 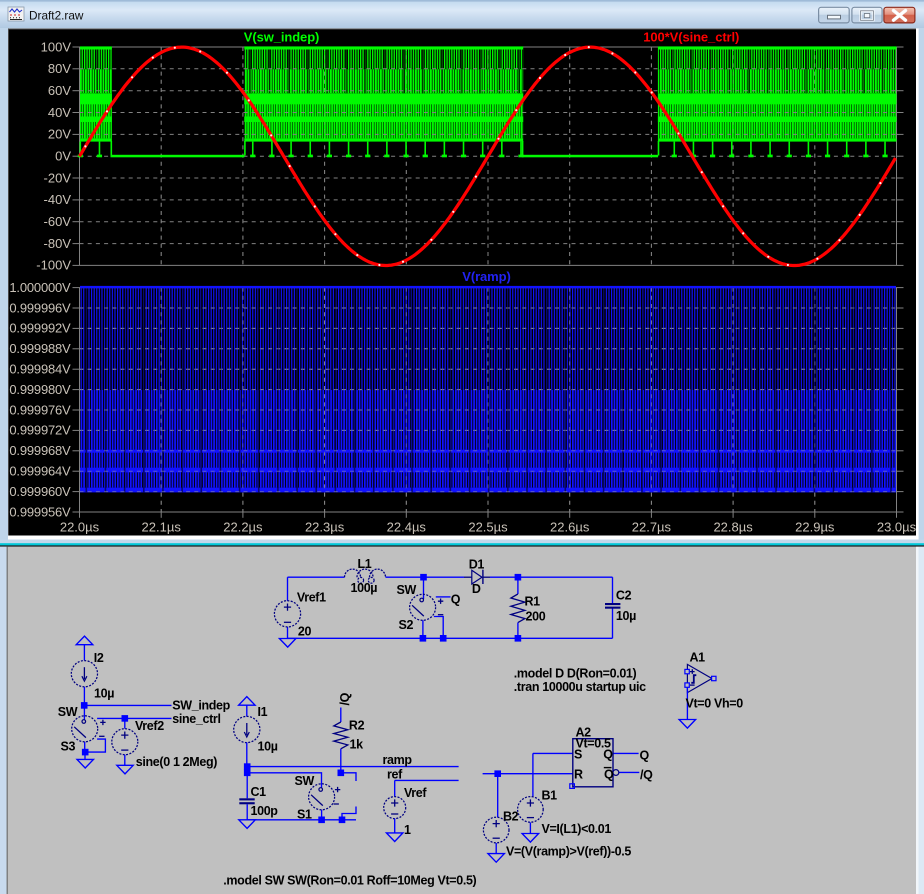 What do you see at coordinates (406, 625) in the screenshot?
I see `svg-text: S2` at bounding box center [406, 625].